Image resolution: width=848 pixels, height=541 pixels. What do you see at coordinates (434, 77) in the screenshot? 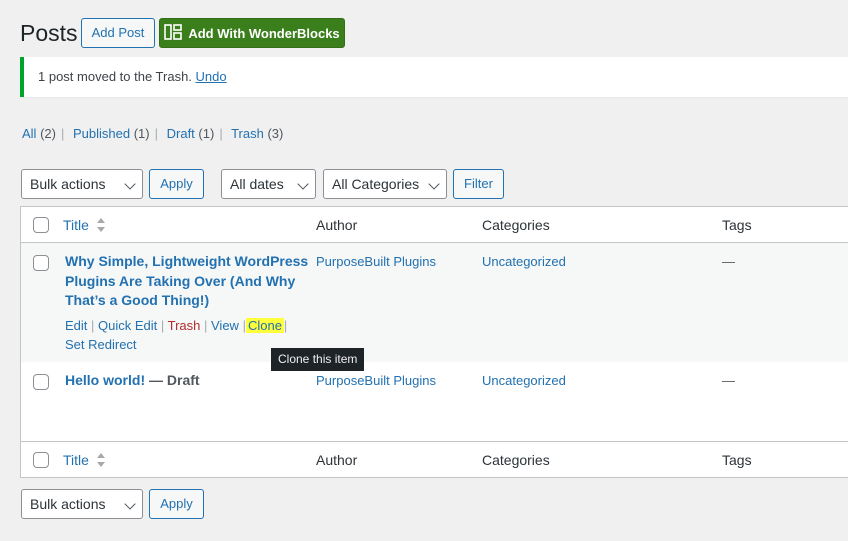
I see `trash-notice: 1 post moved to the Trash. Undo` at bounding box center [434, 77].